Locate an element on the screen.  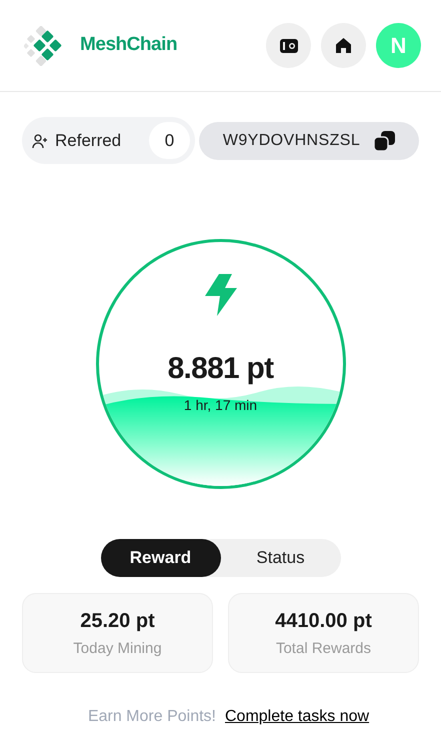
stat-label: Total Rewards is located at coordinates (324, 648).